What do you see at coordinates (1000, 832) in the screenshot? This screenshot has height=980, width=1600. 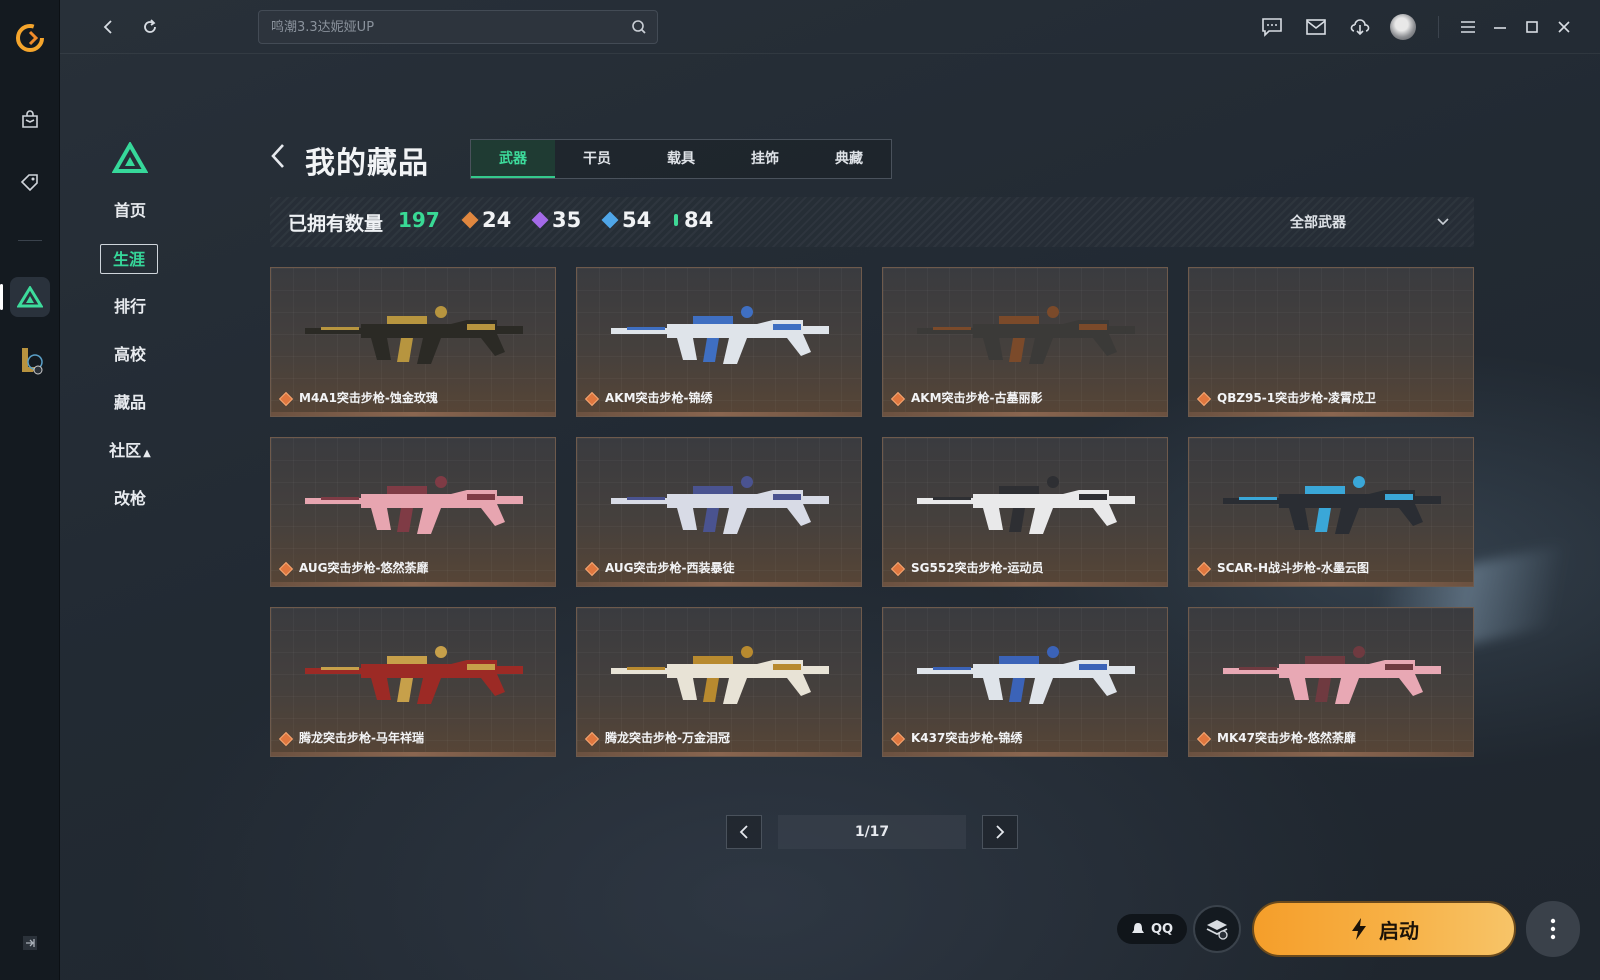 I see `next-page-button` at bounding box center [1000, 832].